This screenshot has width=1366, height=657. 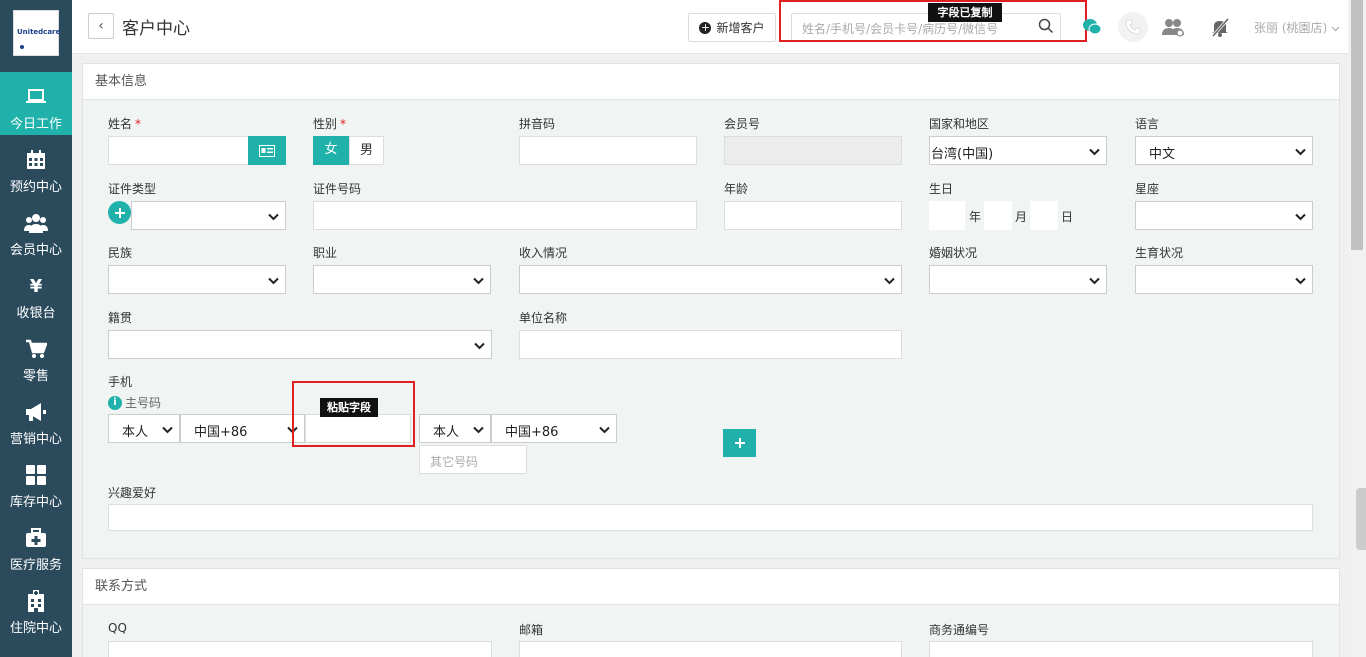 What do you see at coordinates (119, 212) in the screenshot?
I see `add-id-button` at bounding box center [119, 212].